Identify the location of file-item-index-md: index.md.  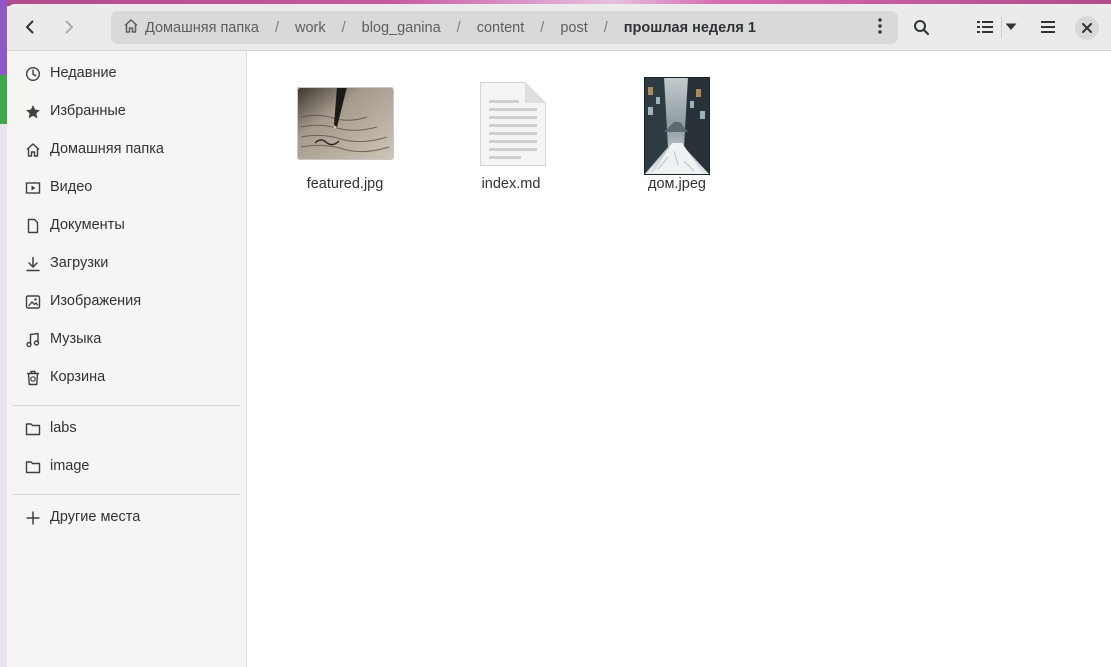
(511, 141).